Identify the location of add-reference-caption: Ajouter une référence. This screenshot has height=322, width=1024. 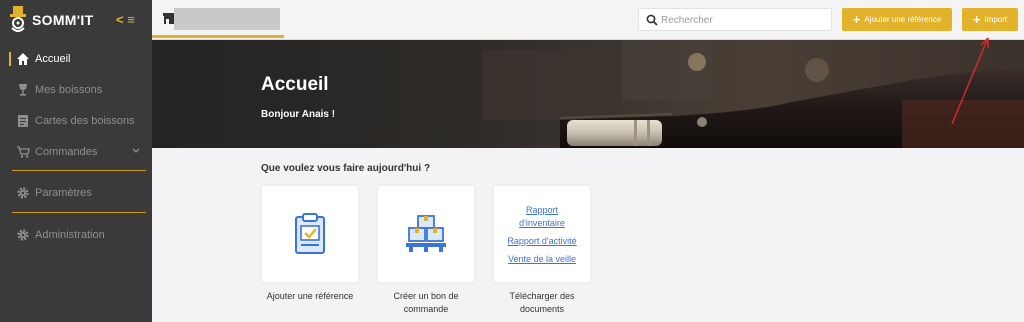
(310, 296).